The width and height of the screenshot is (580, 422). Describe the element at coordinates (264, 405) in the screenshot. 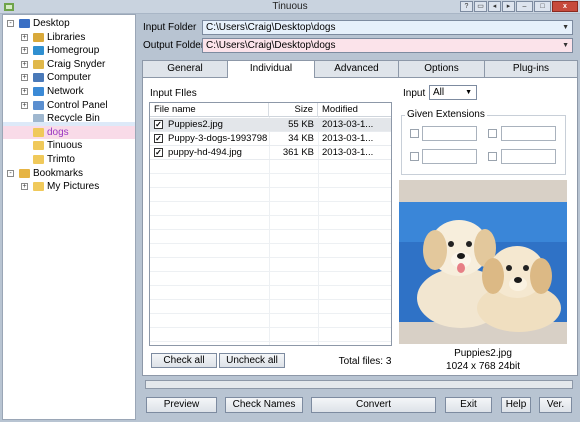

I see `check-names-button: Check Names` at that location.